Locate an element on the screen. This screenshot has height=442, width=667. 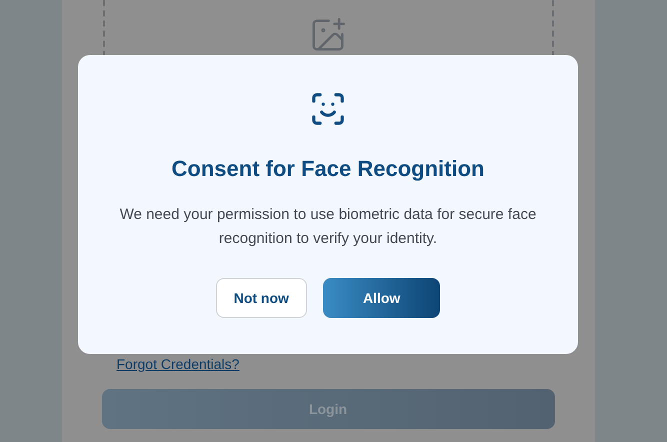
face-scan-icon is located at coordinates (328, 109).